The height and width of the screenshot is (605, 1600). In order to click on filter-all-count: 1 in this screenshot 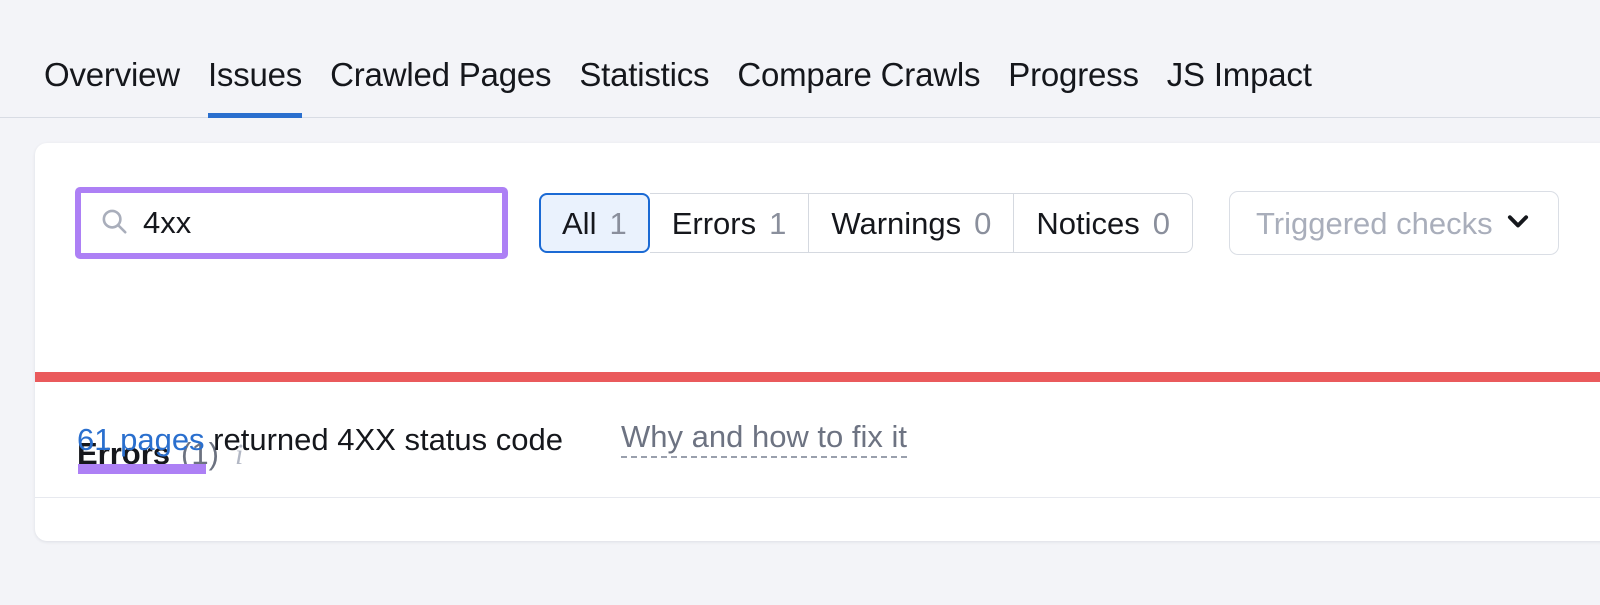, I will do `click(618, 223)`.